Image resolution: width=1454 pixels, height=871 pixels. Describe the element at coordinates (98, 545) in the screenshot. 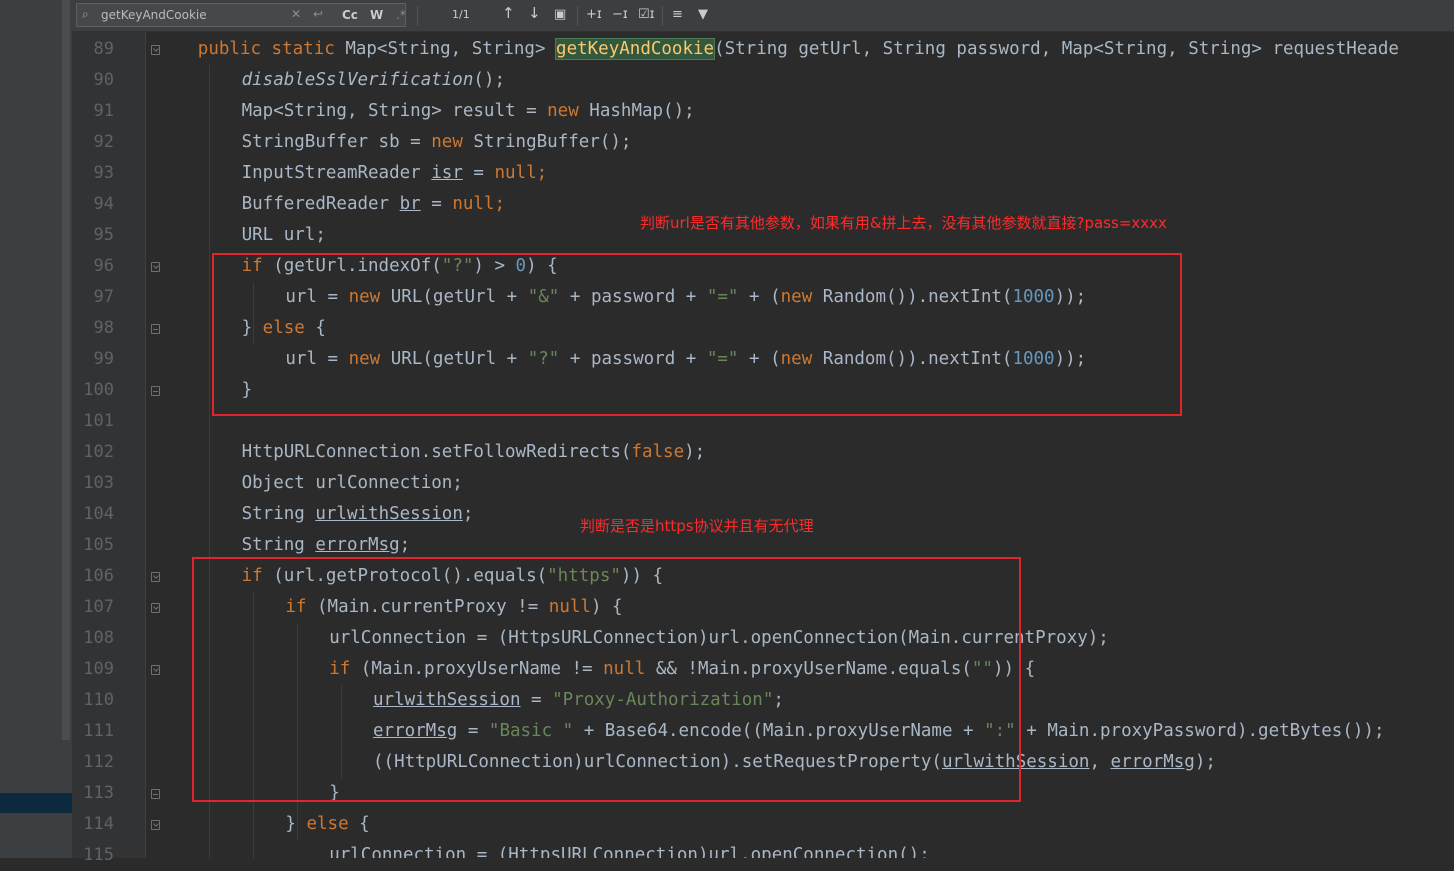

I see `line-number: 105` at that location.